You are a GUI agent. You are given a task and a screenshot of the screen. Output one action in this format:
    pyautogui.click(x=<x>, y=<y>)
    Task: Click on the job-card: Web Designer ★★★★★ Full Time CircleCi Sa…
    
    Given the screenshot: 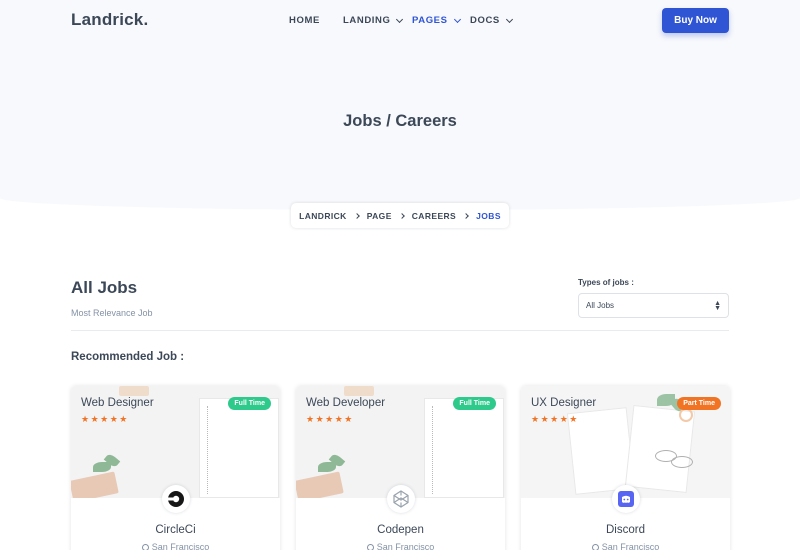 What is the action you would take?
    pyautogui.click(x=175, y=468)
    